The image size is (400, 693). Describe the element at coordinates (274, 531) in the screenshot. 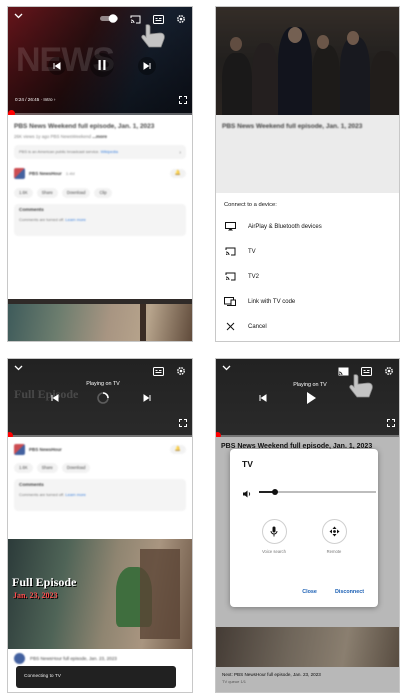

I see `microphone-icon` at that location.